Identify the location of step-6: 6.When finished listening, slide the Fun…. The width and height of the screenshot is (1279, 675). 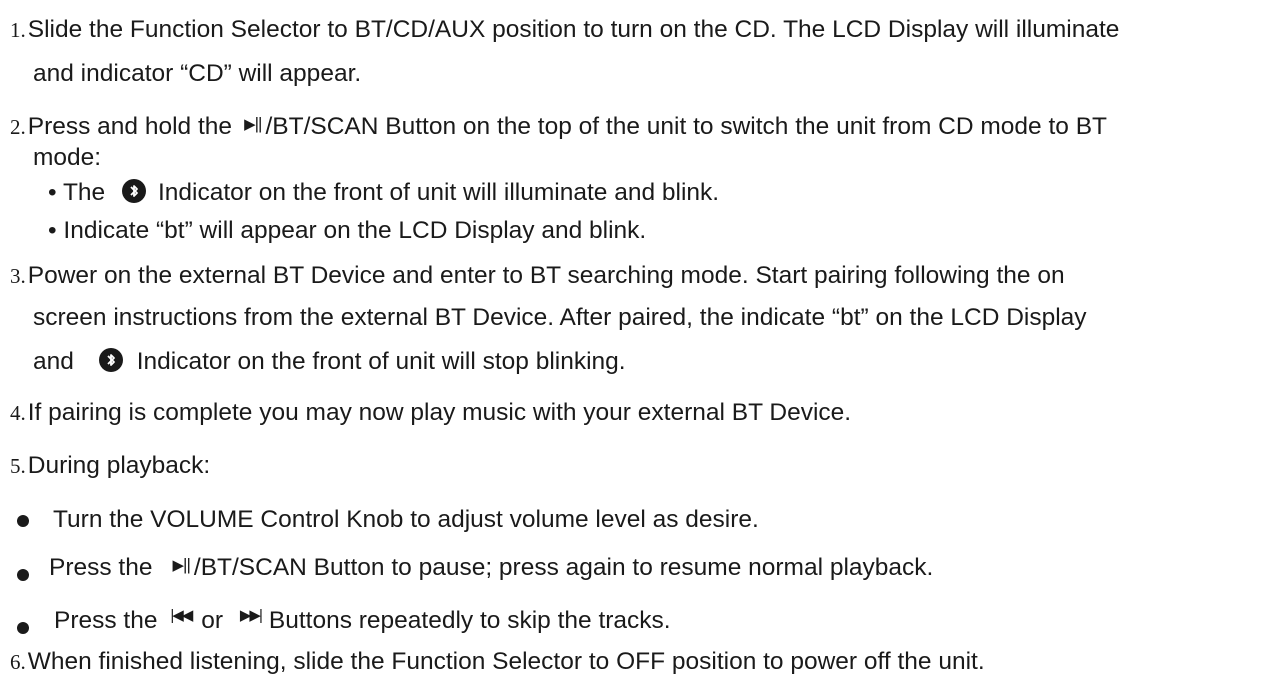
(497, 661).